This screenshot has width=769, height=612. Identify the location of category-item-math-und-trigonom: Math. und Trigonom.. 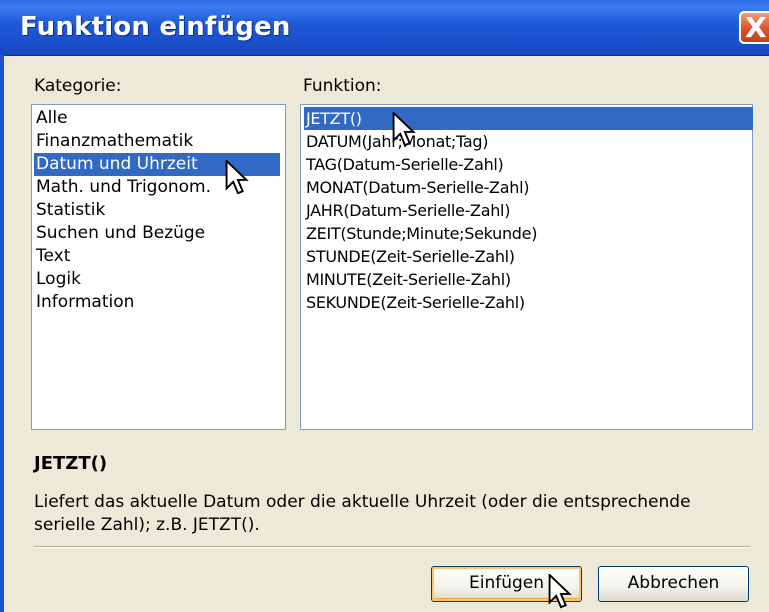
(122, 187).